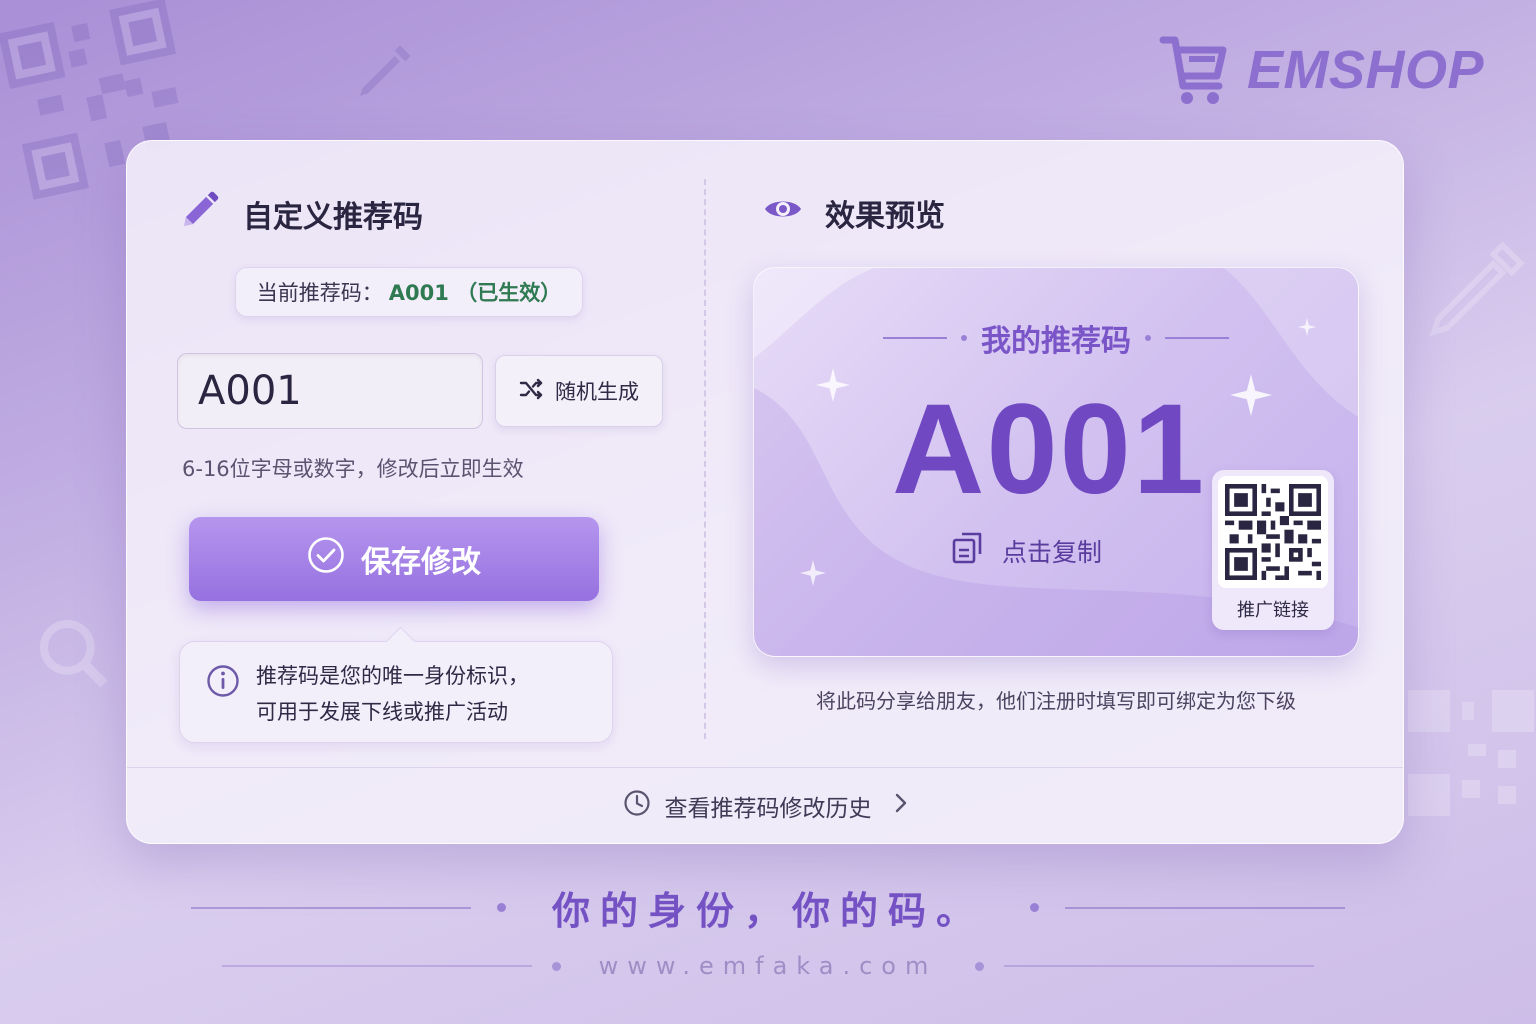 The width and height of the screenshot is (1536, 1024). I want to click on background-search-icon, so click(74, 654).